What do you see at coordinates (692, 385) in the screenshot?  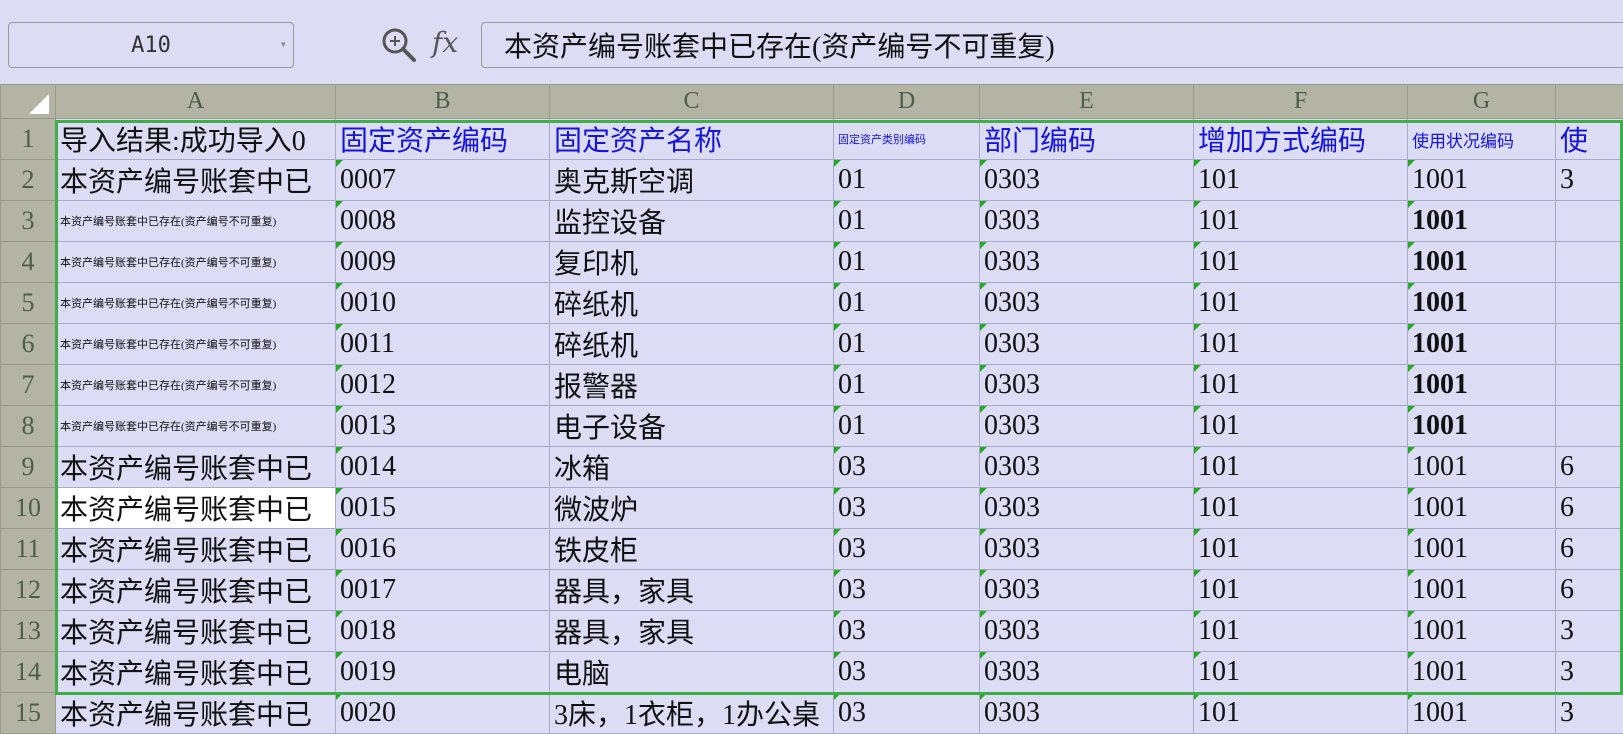 I see `cell-c: 报警器` at bounding box center [692, 385].